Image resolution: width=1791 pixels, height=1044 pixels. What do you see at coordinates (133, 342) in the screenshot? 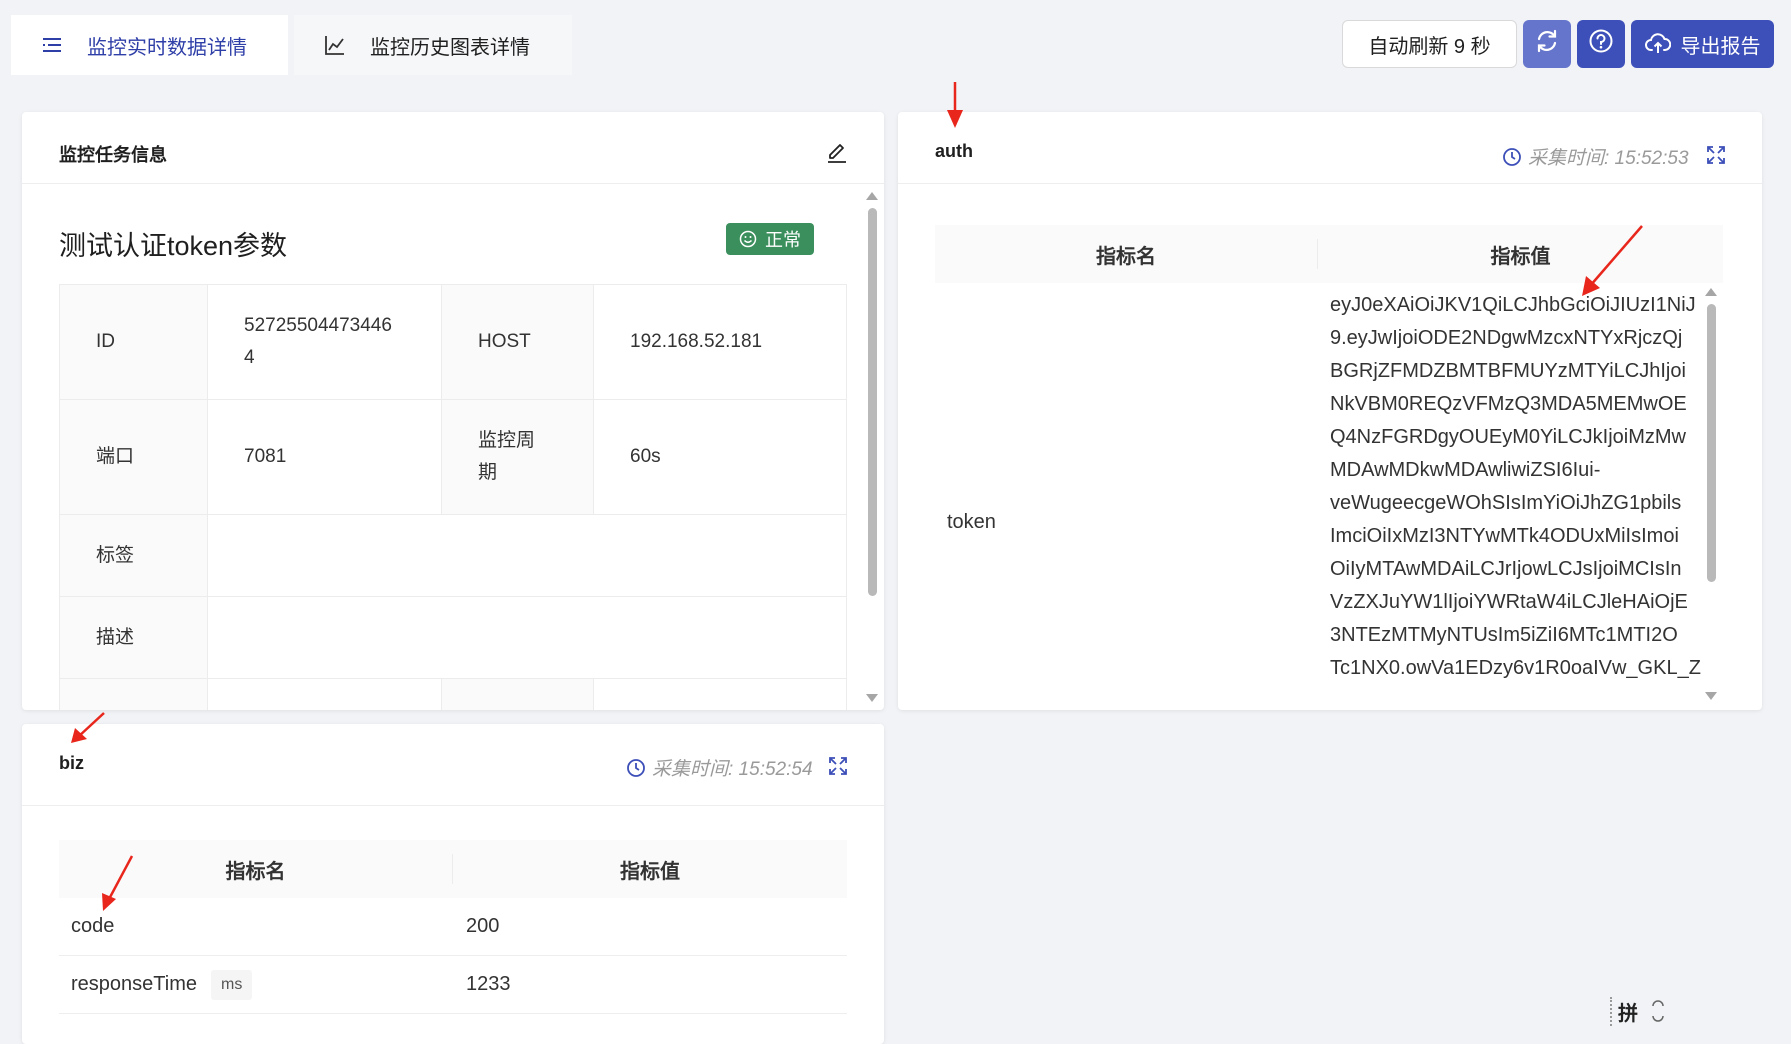
I see `label-id: ID` at bounding box center [133, 342].